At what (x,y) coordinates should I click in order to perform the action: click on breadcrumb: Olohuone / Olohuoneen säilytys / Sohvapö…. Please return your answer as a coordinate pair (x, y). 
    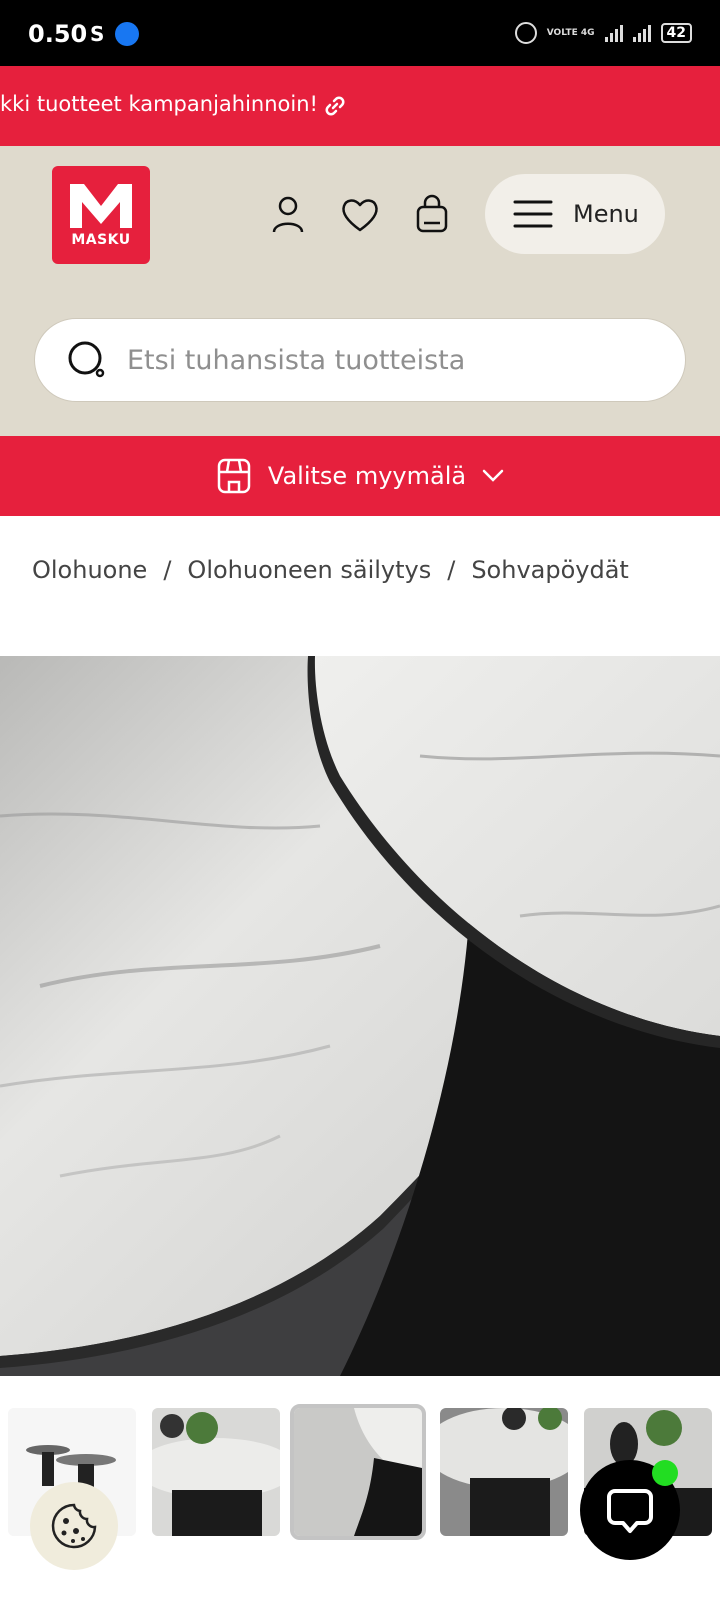
    Looking at the image, I should click on (330, 570).